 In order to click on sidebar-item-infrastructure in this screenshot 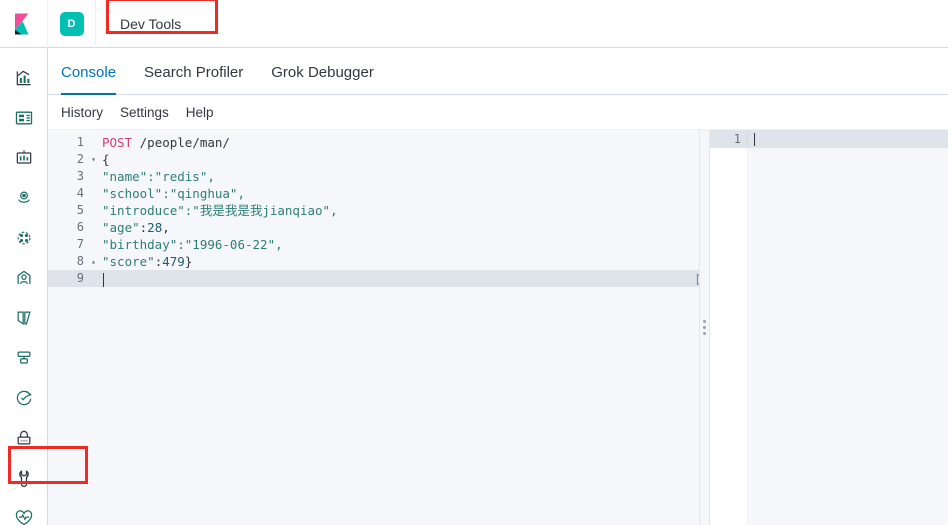, I will do `click(24, 278)`.